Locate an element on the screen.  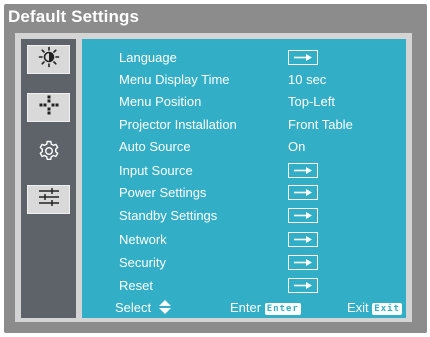
menu-row-projector-installation: Projector Installation Front Table is located at coordinates (244, 124).